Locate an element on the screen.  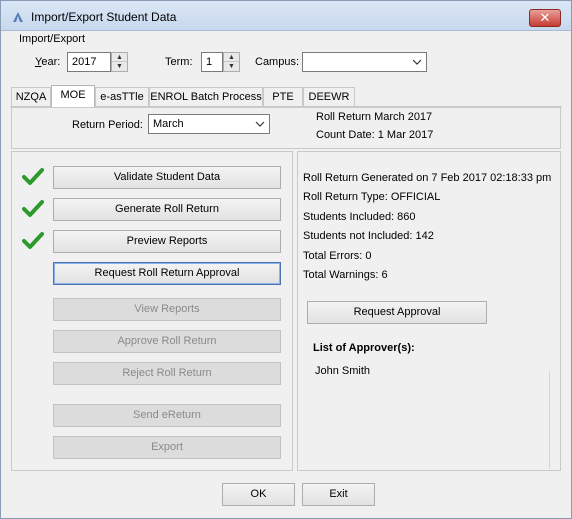
preview-reports-button: Preview Reports is located at coordinates (167, 241).